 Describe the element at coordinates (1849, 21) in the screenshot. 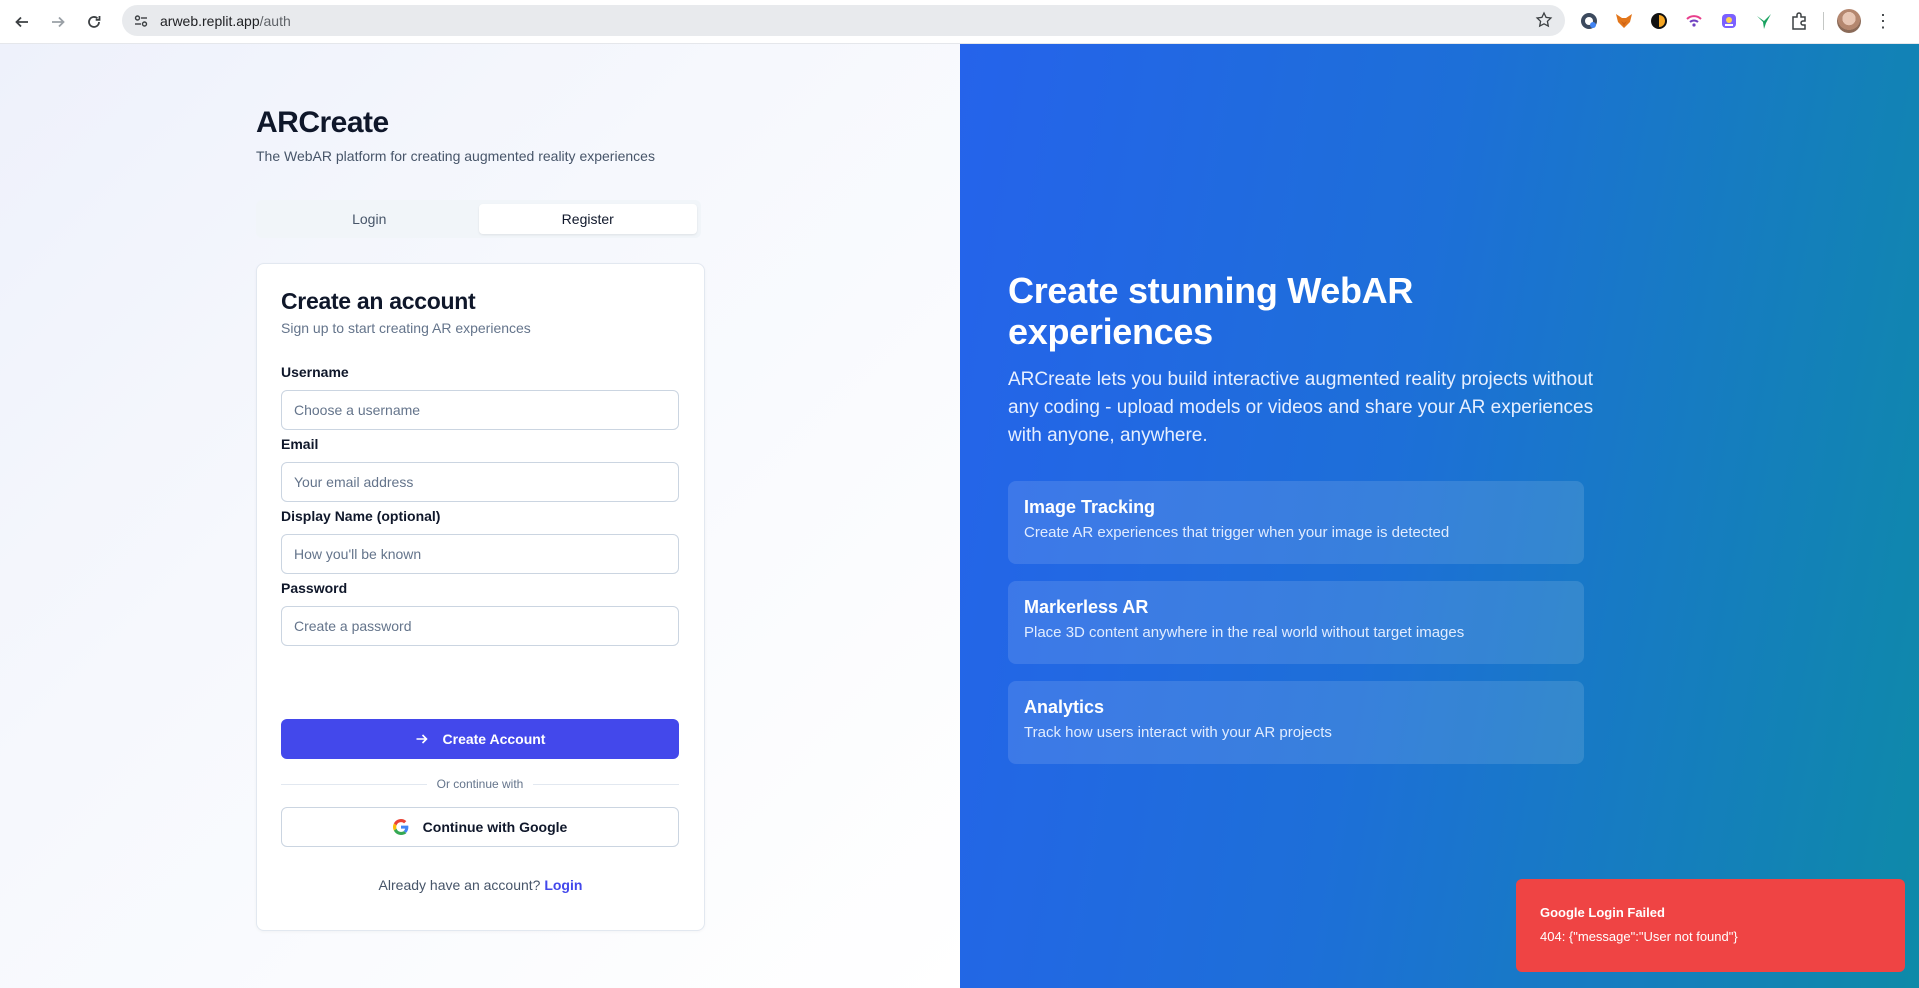

I see `profile-avatar` at that location.